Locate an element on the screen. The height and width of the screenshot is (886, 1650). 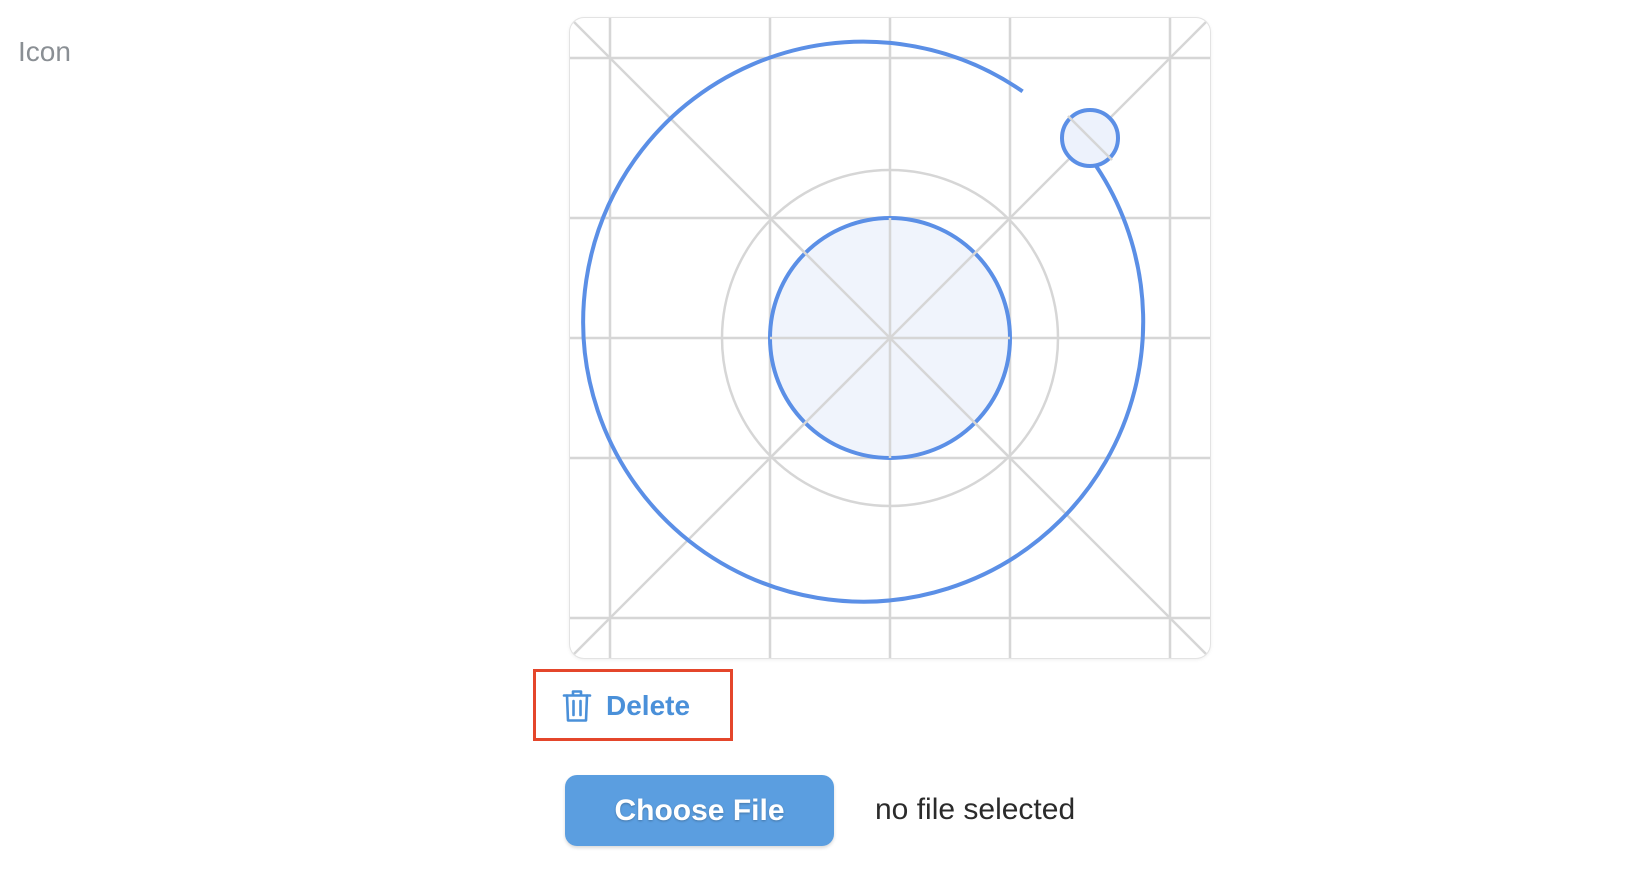
delete-button: Delete is located at coordinates (626, 706).